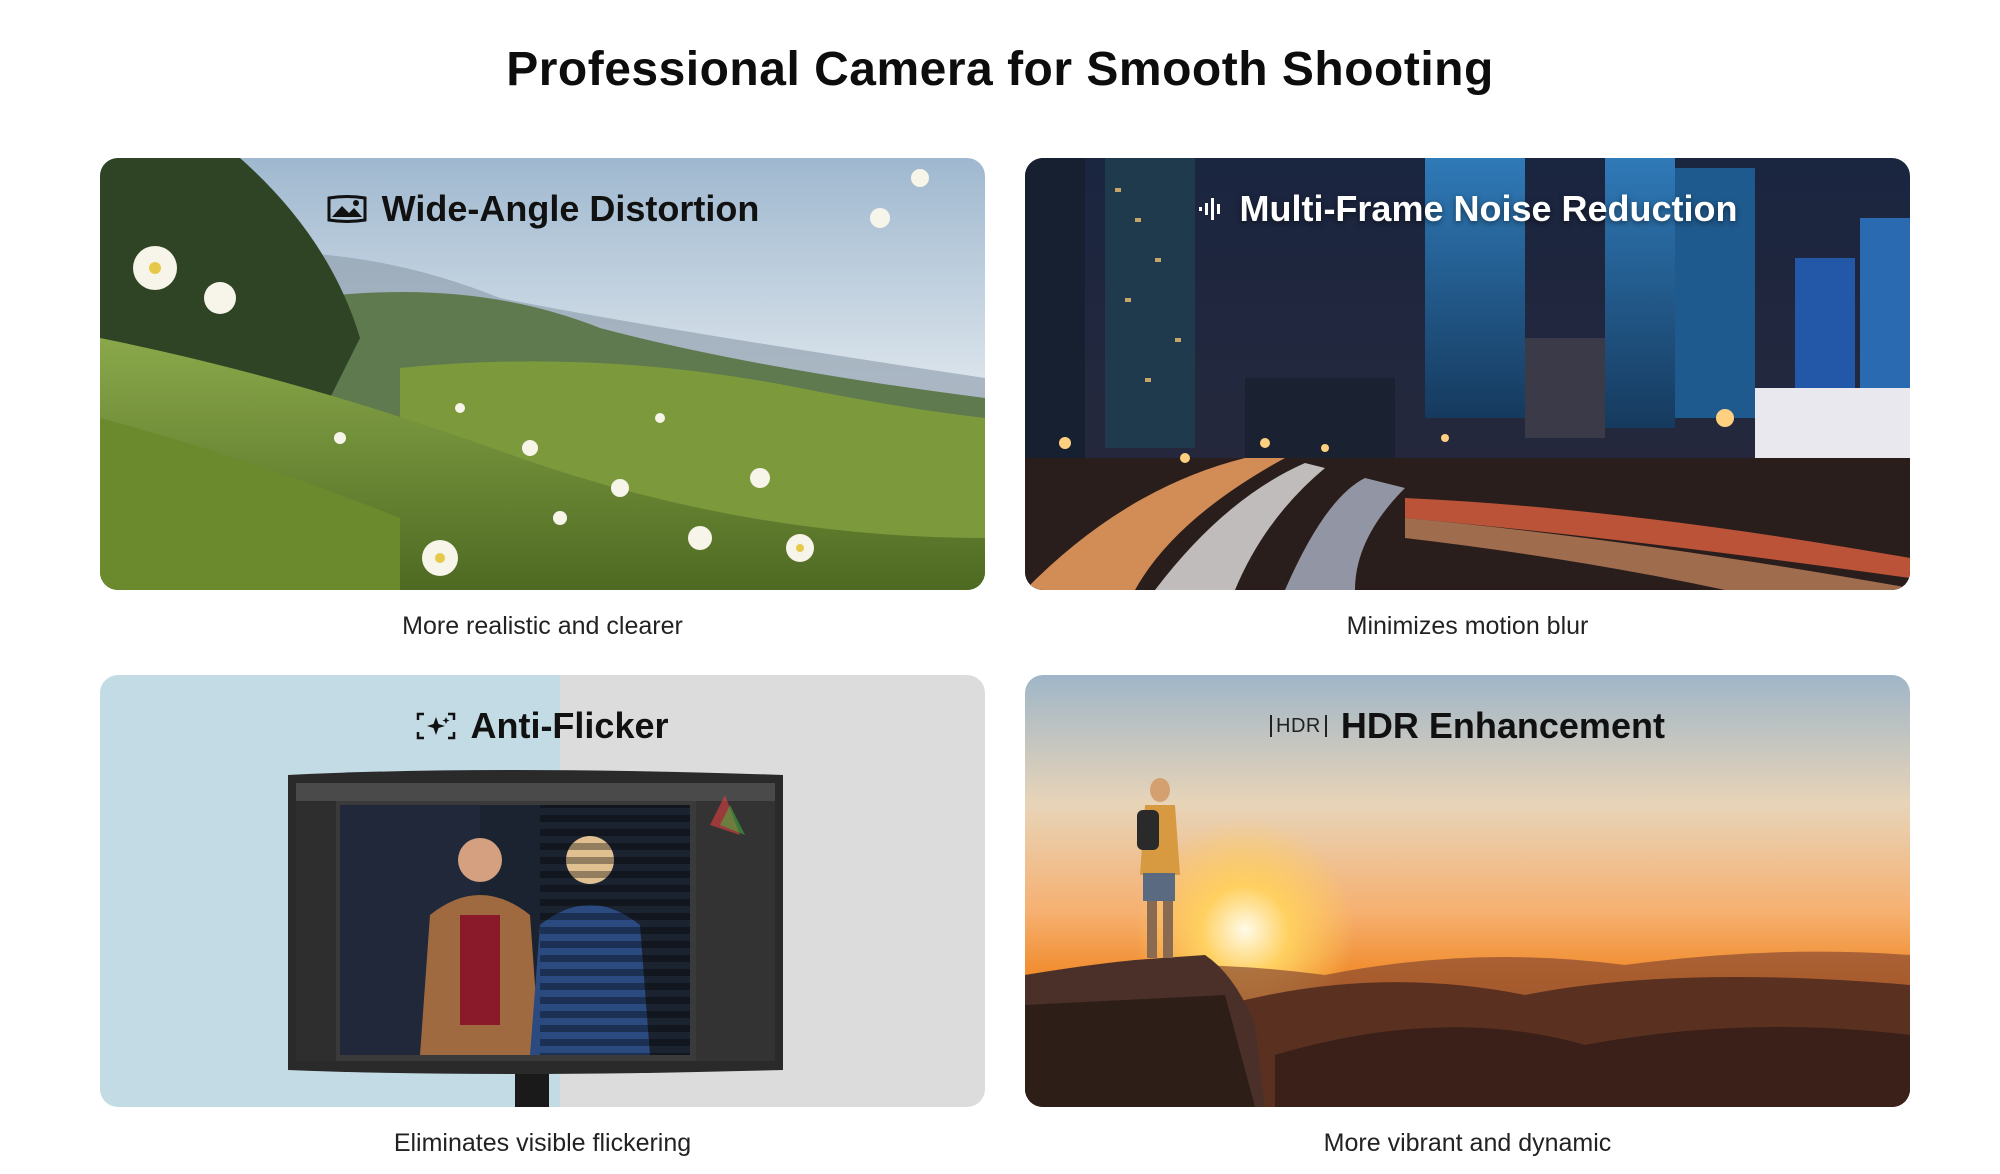 The width and height of the screenshot is (2000, 1174). Describe the element at coordinates (569, 725) in the screenshot. I see `card-heading-text: Anti-Flicker` at that location.